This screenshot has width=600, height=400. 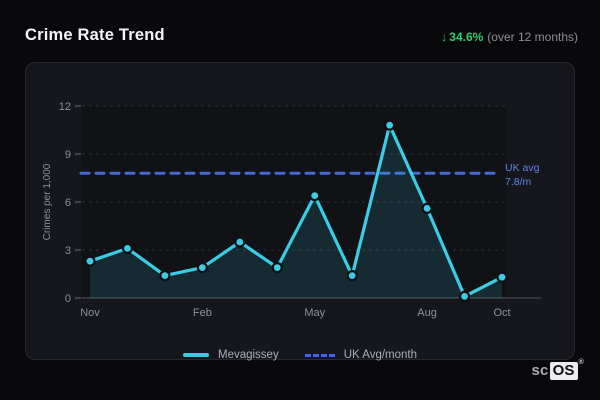 What do you see at coordinates (202, 313) in the screenshot?
I see `svg-text: Feb` at bounding box center [202, 313].